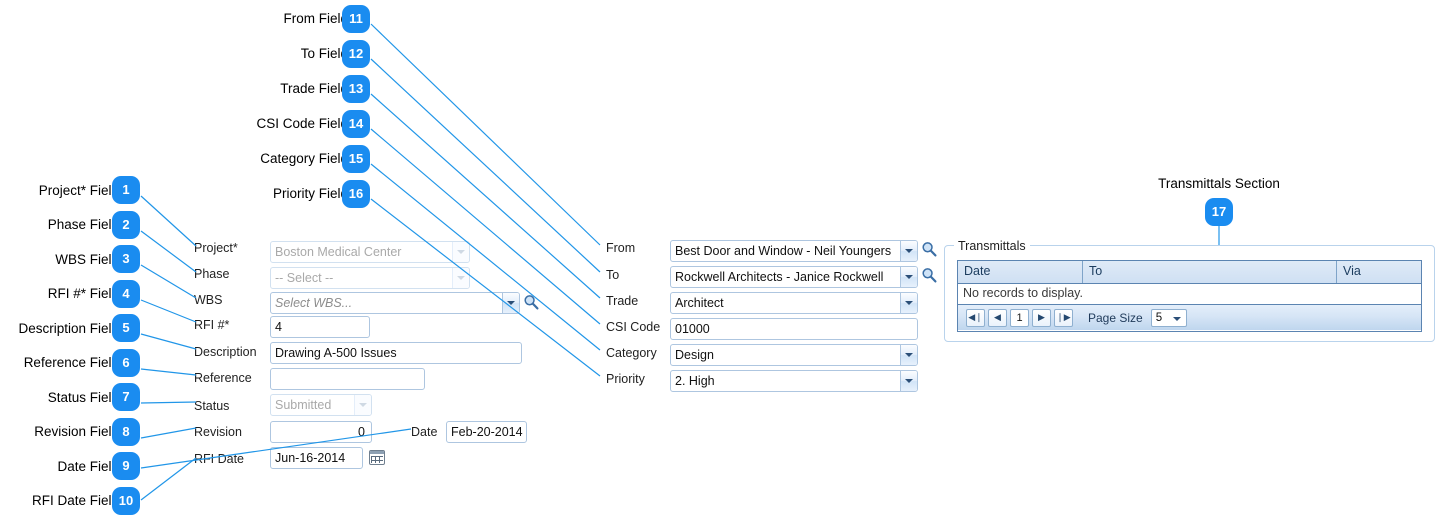 The image size is (1449, 519). What do you see at coordinates (212, 325) in the screenshot?
I see `field-label-rfi-number: RFI #*` at bounding box center [212, 325].